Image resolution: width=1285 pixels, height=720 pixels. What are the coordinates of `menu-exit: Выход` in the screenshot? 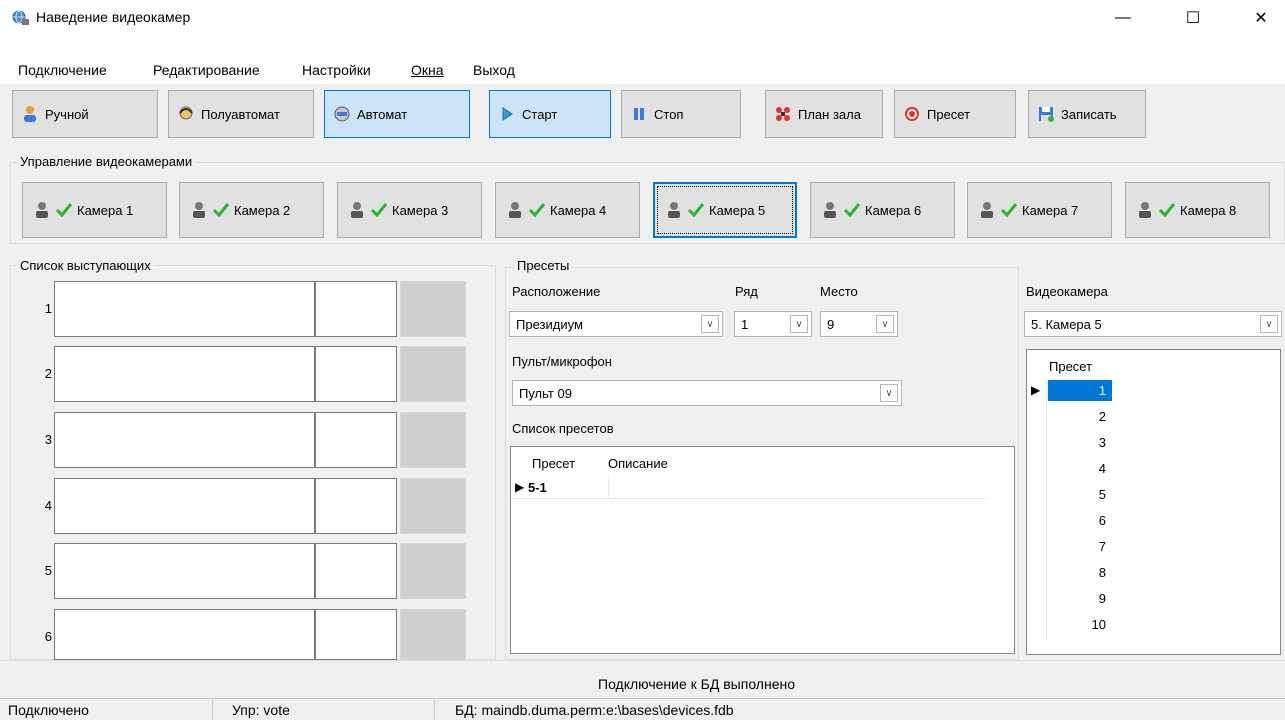 It's located at (494, 70).